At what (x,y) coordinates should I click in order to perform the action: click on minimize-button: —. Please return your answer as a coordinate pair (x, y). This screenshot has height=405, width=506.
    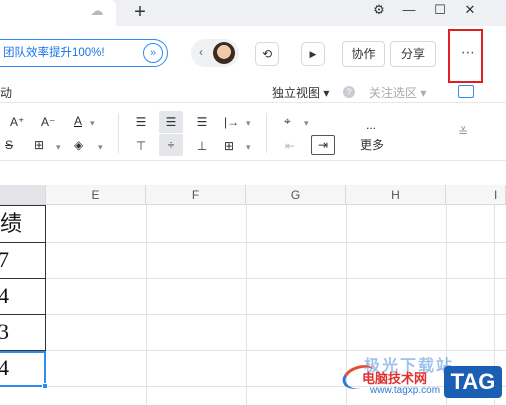
    Looking at the image, I should click on (409, 10).